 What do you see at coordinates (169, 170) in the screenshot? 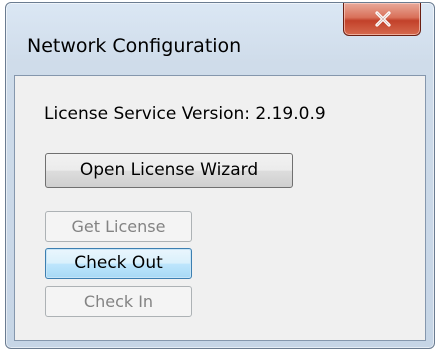
I see `open-license-wizard-button: Open License Wizard` at bounding box center [169, 170].